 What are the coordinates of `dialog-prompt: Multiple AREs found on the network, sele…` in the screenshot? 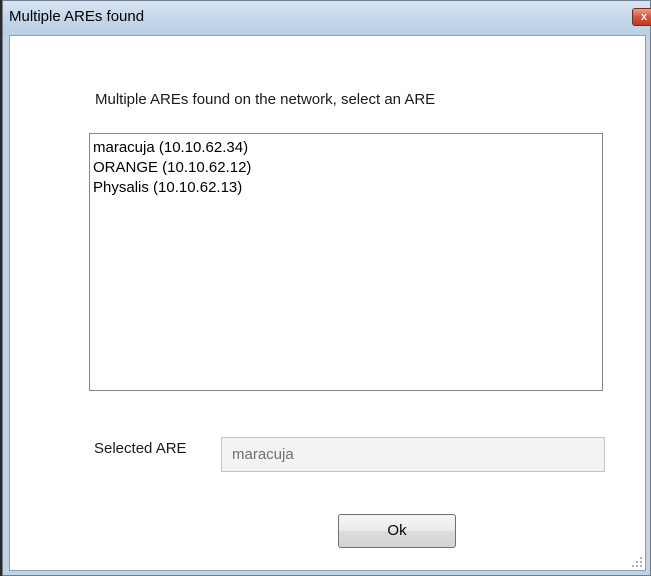 It's located at (265, 99).